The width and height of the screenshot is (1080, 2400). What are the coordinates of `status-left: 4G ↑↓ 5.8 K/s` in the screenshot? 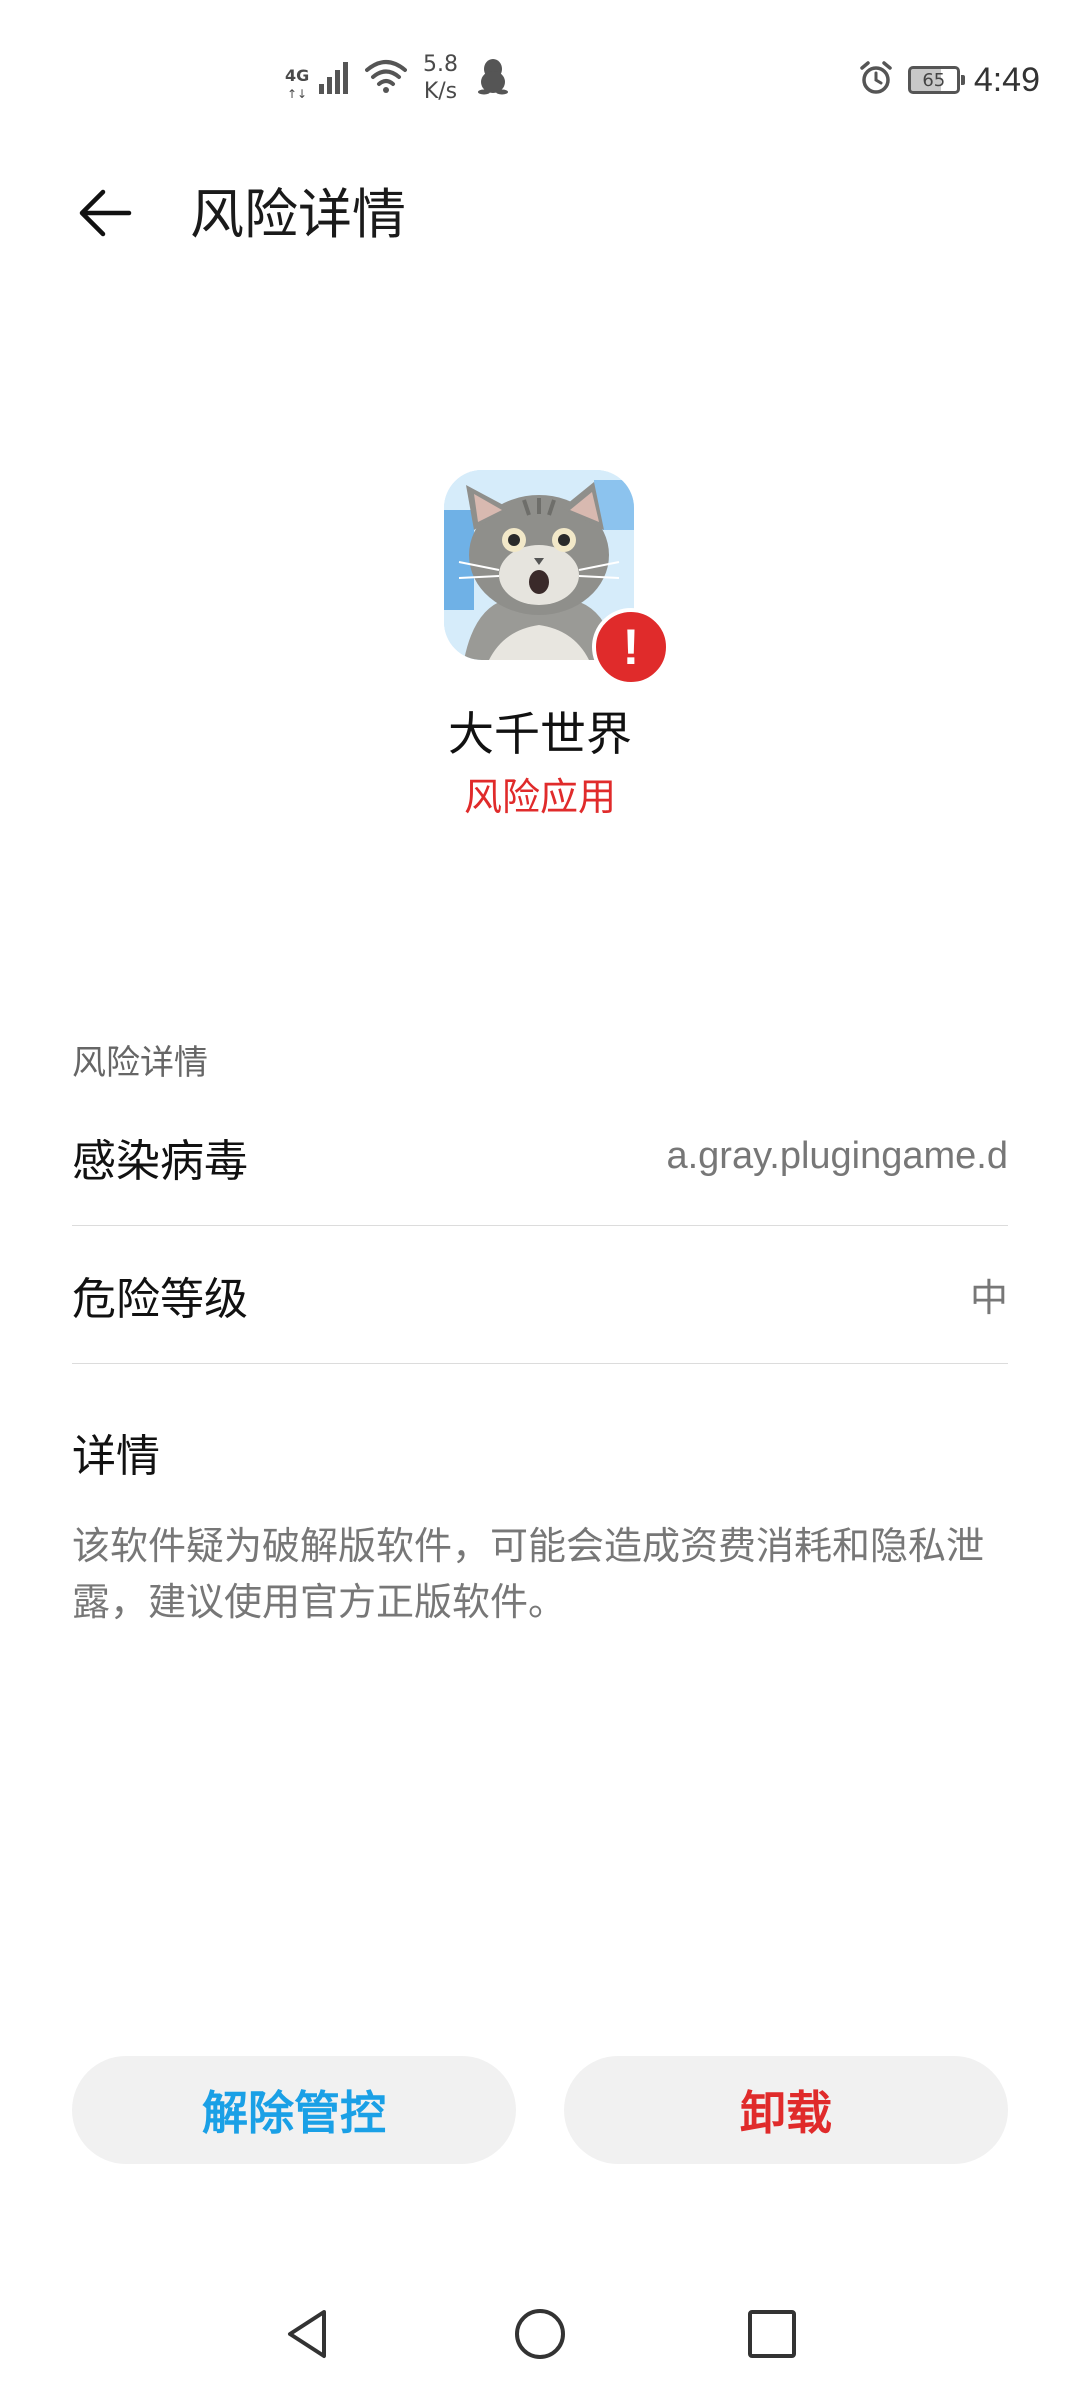 It's located at (396, 78).